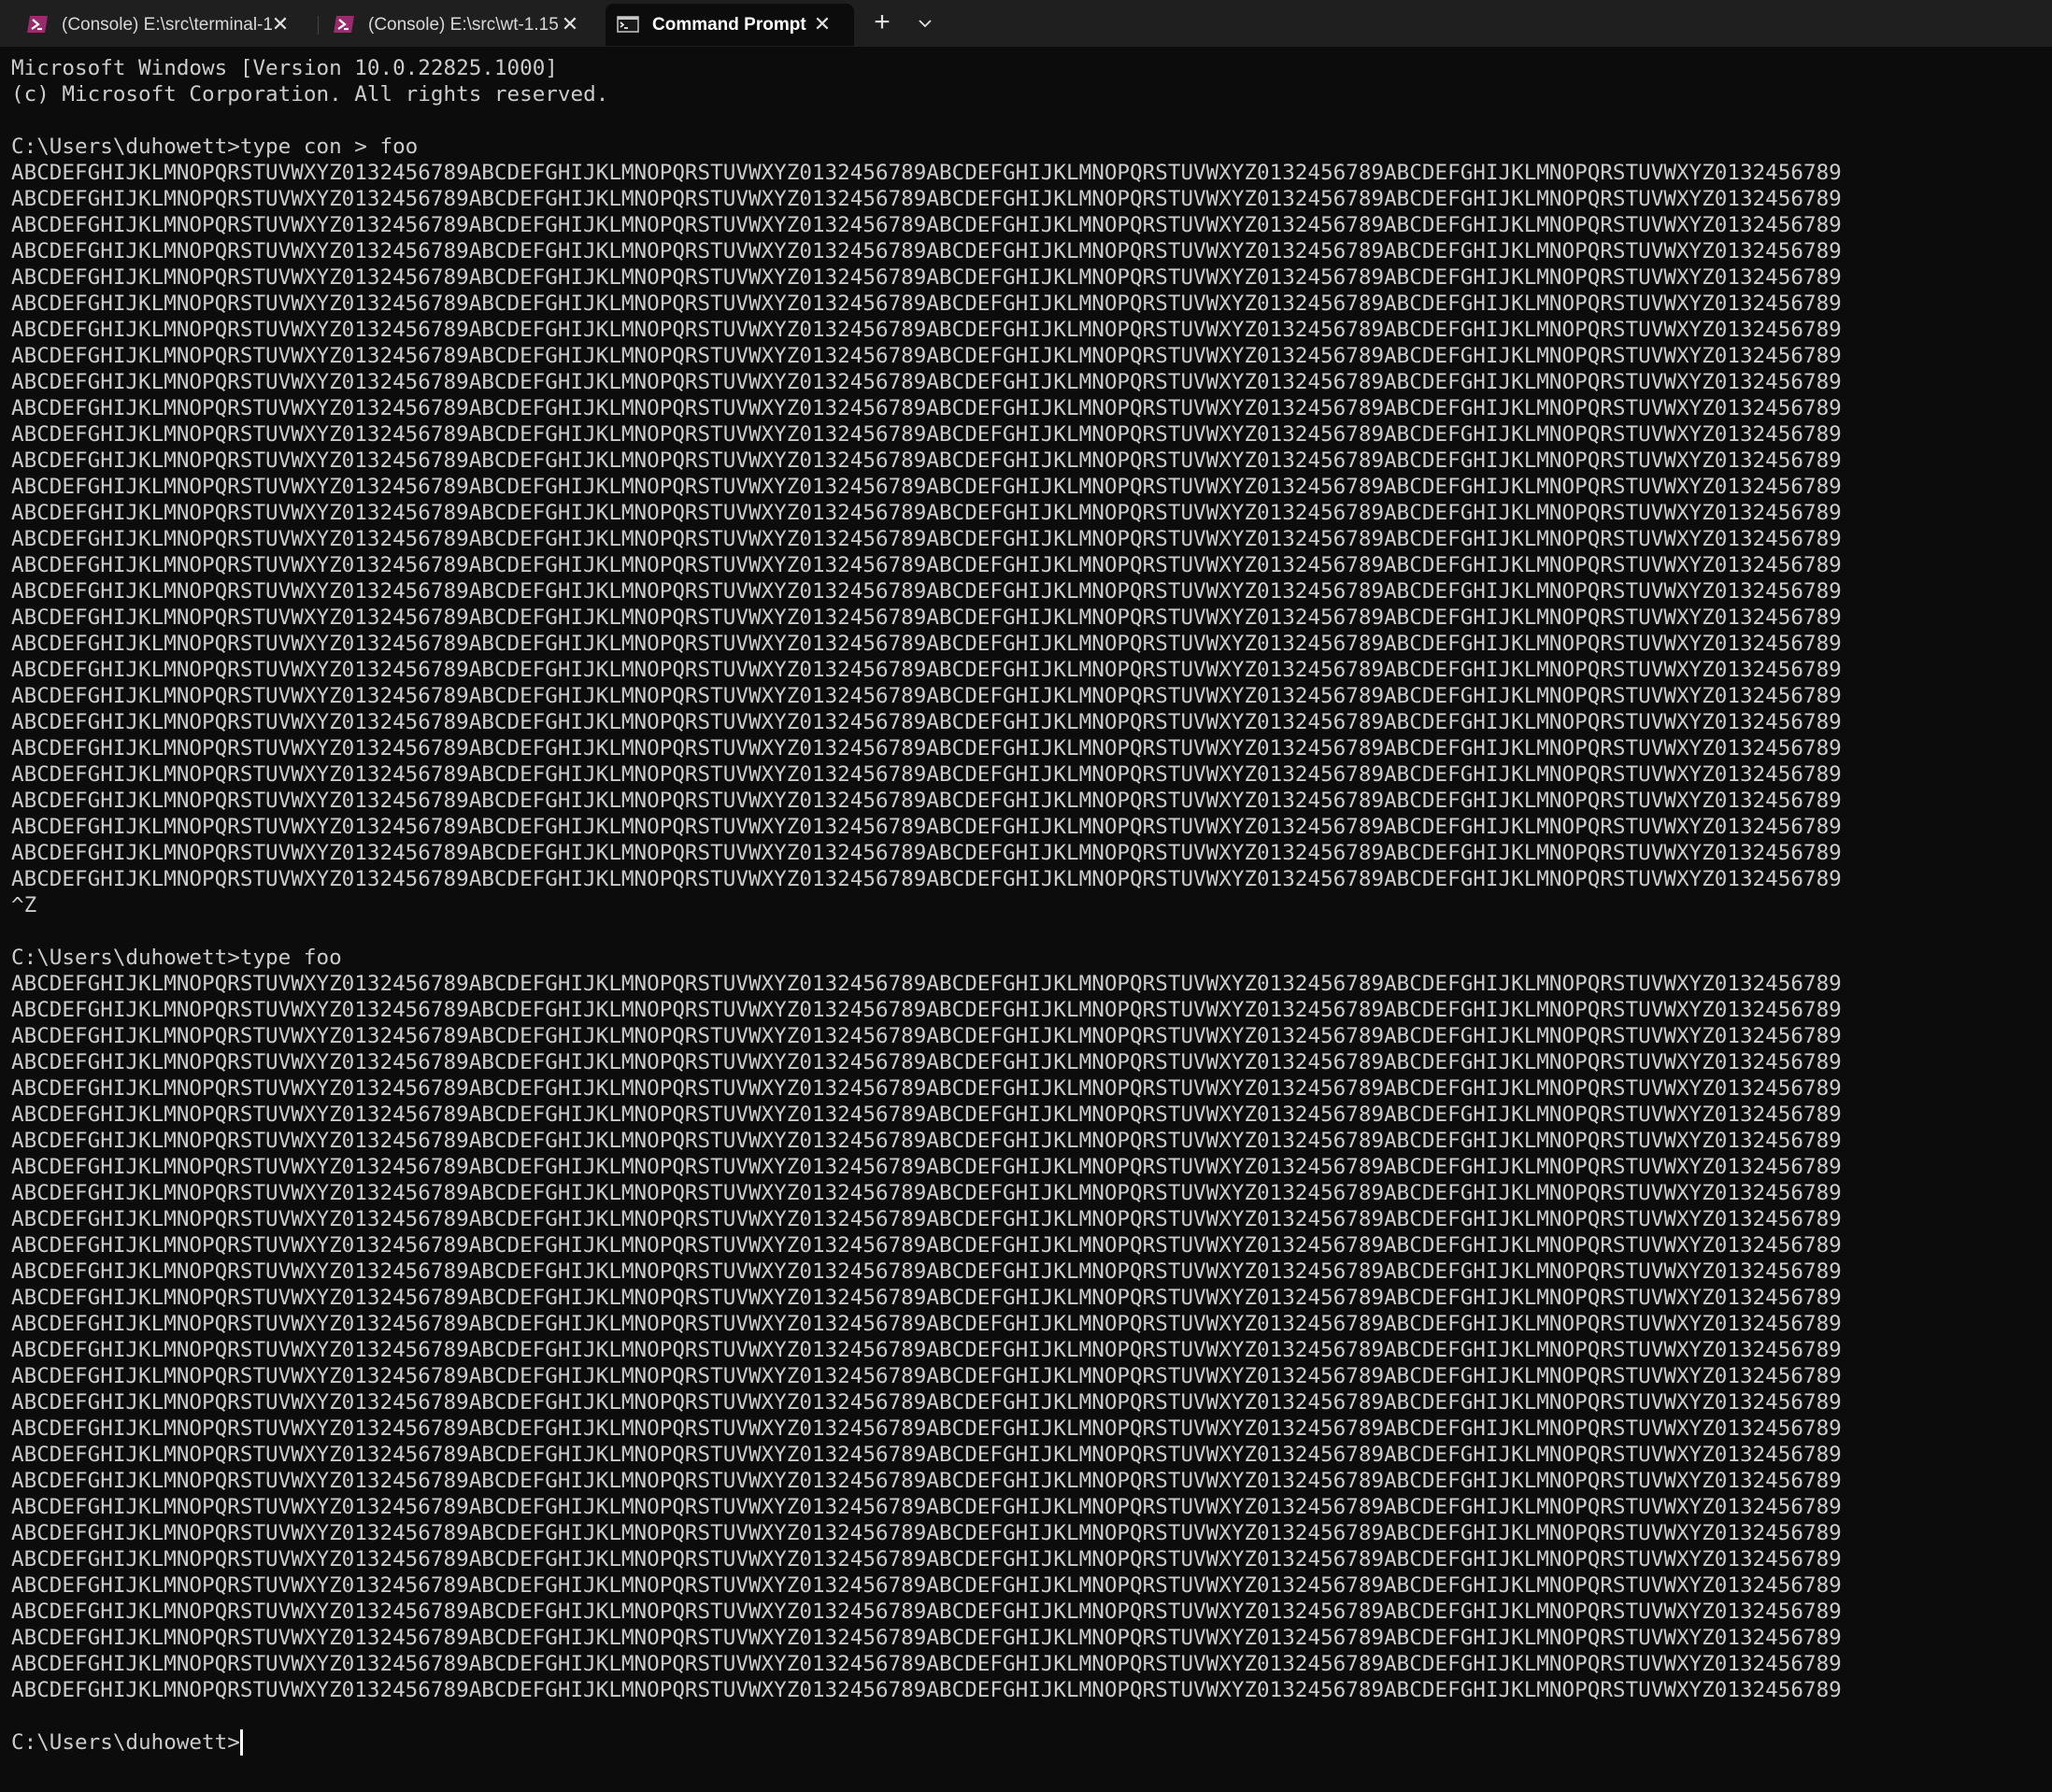 Image resolution: width=2052 pixels, height=1792 pixels. I want to click on command-line: C:\Users\duhowett>type foo, so click(177, 958).